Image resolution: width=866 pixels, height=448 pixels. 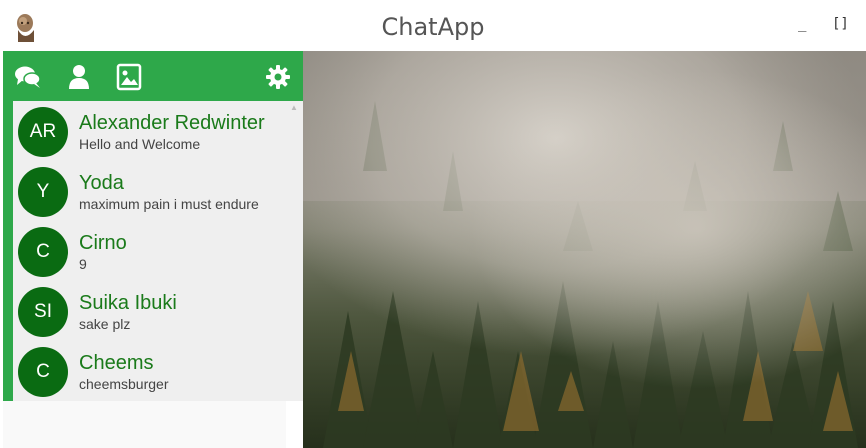 I want to click on sidebar-accent-strip, so click(x=8, y=251).